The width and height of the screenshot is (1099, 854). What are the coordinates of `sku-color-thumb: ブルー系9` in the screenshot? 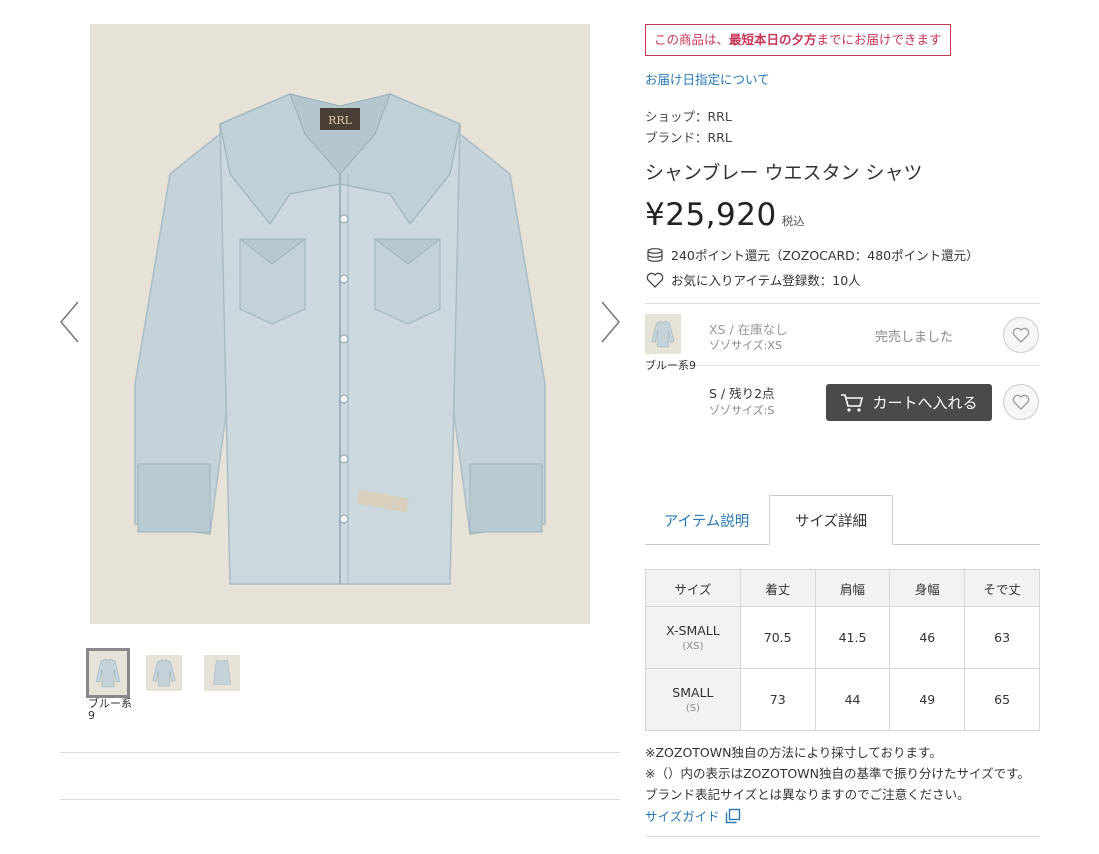 It's located at (670, 343).